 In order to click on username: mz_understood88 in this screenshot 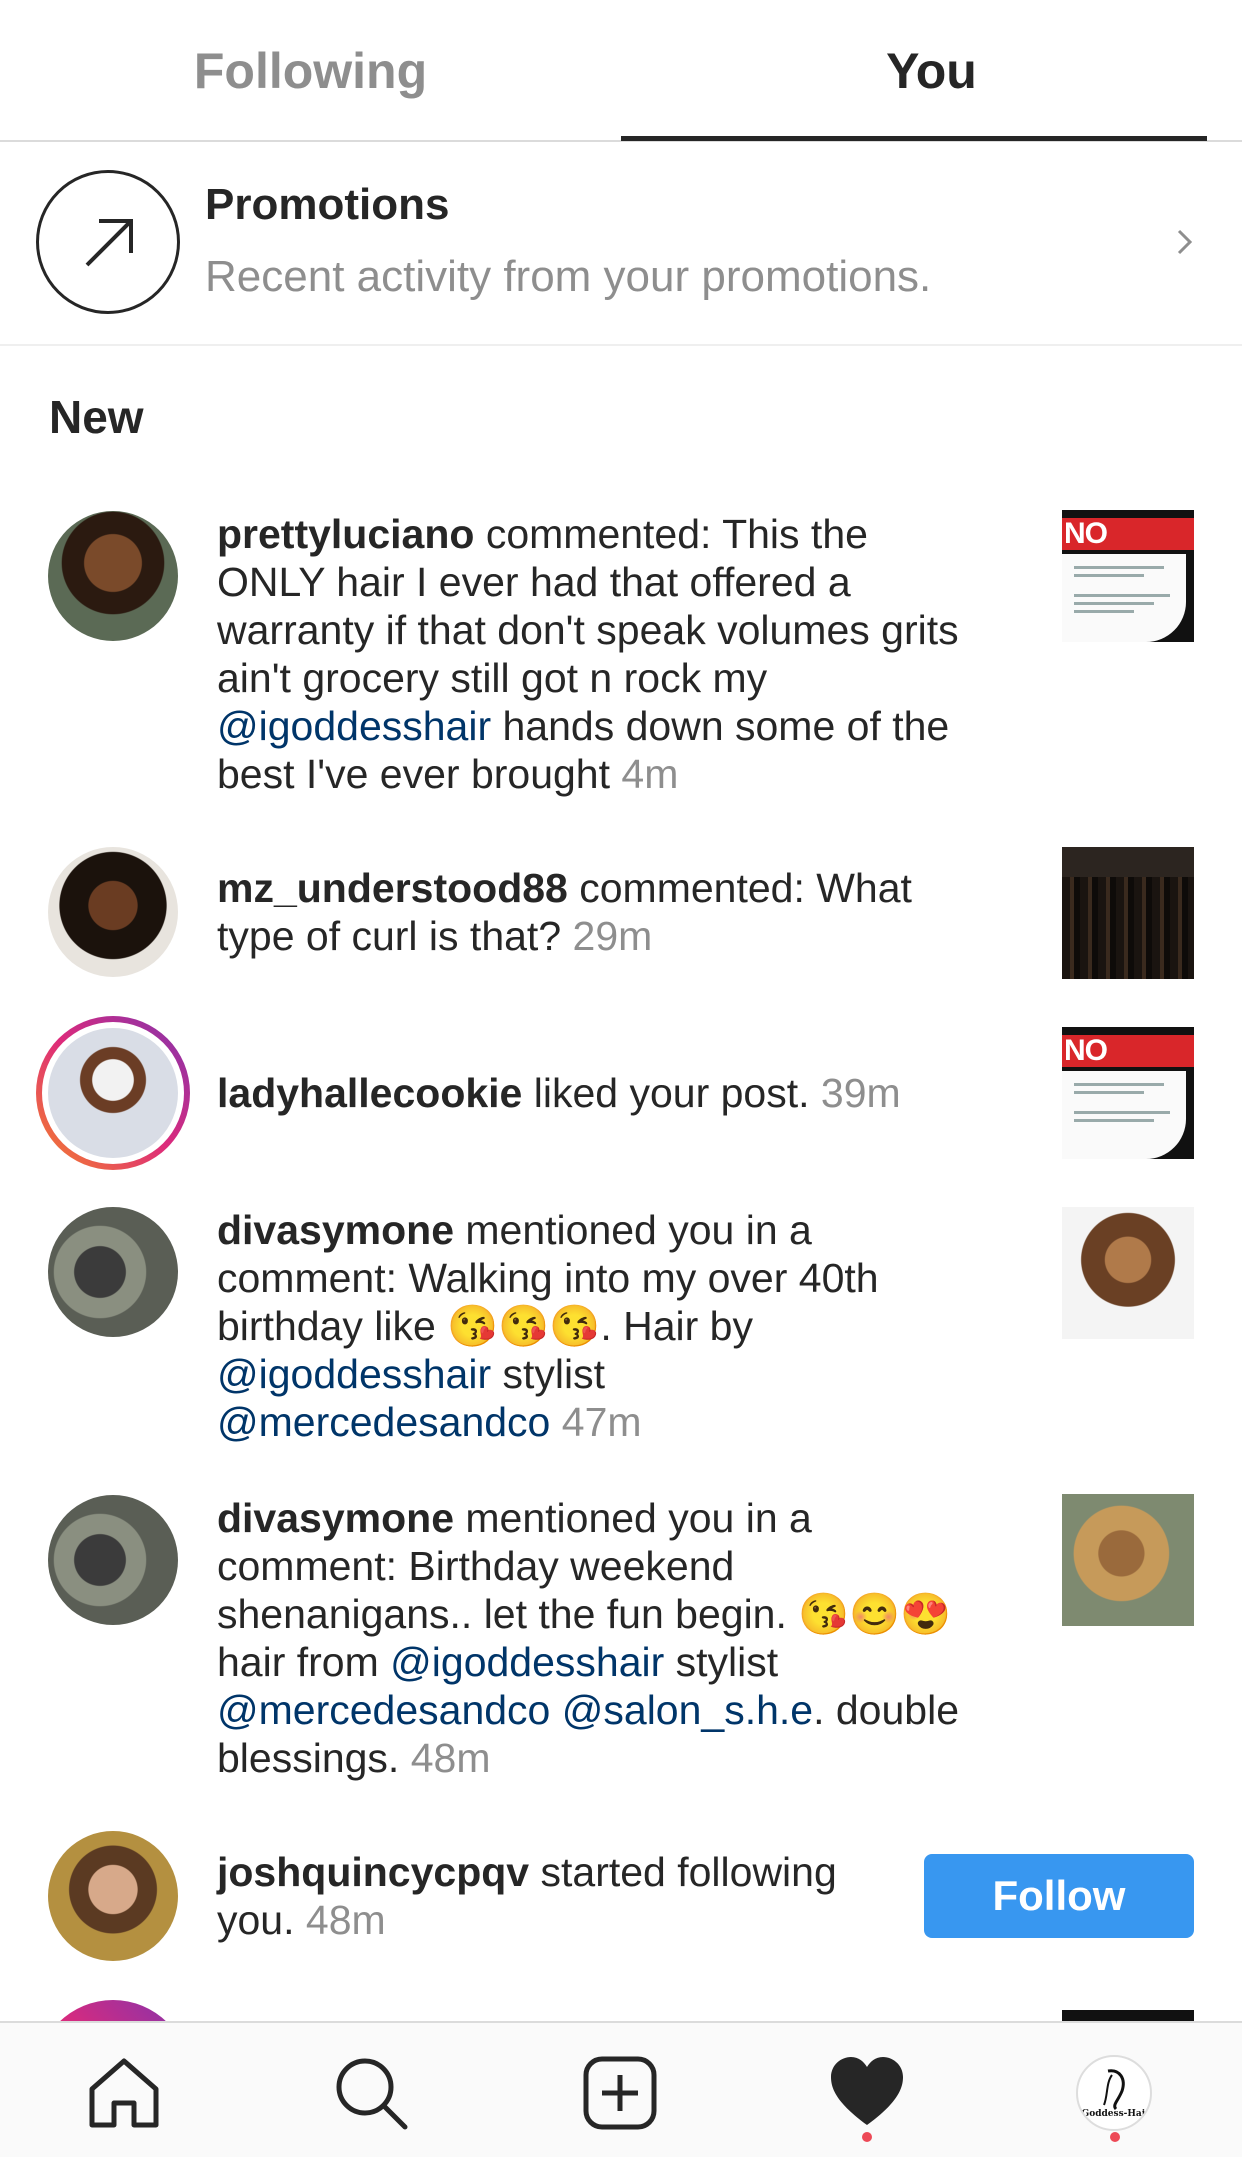, I will do `click(392, 888)`.